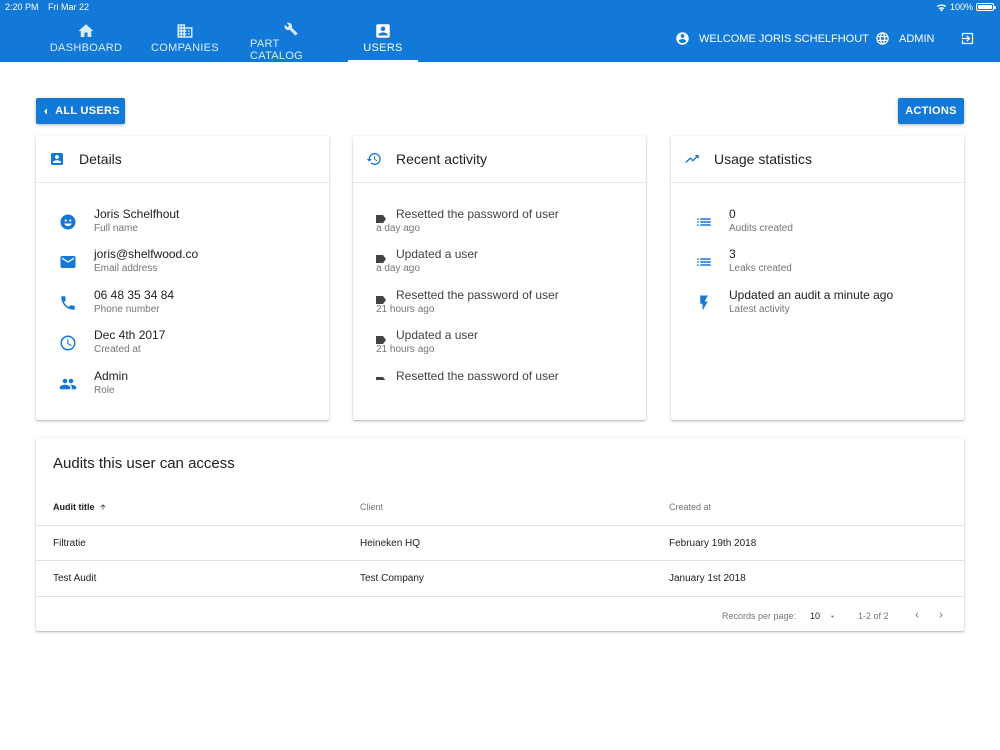 The image size is (1000, 750). Describe the element at coordinates (941, 8) in the screenshot. I see `wifi-icon` at that location.